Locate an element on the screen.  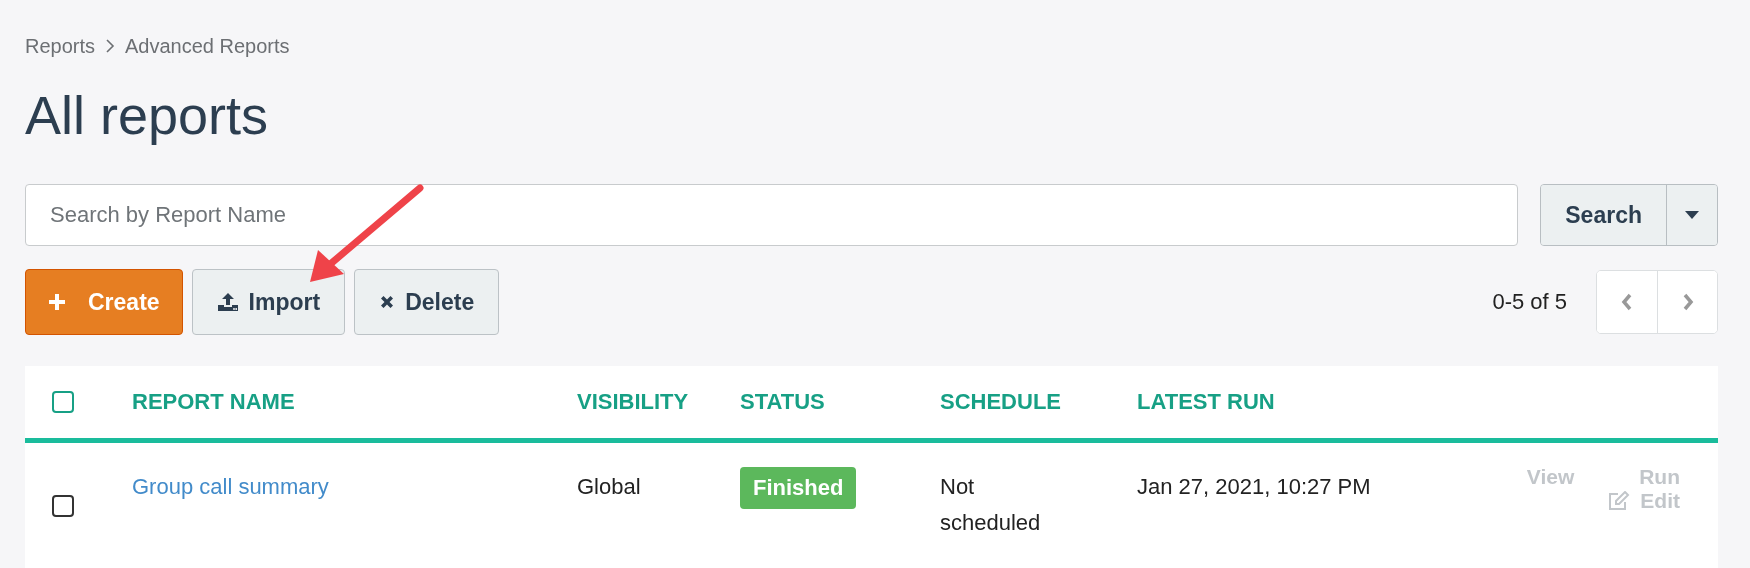
status-badge: Finished is located at coordinates (798, 488).